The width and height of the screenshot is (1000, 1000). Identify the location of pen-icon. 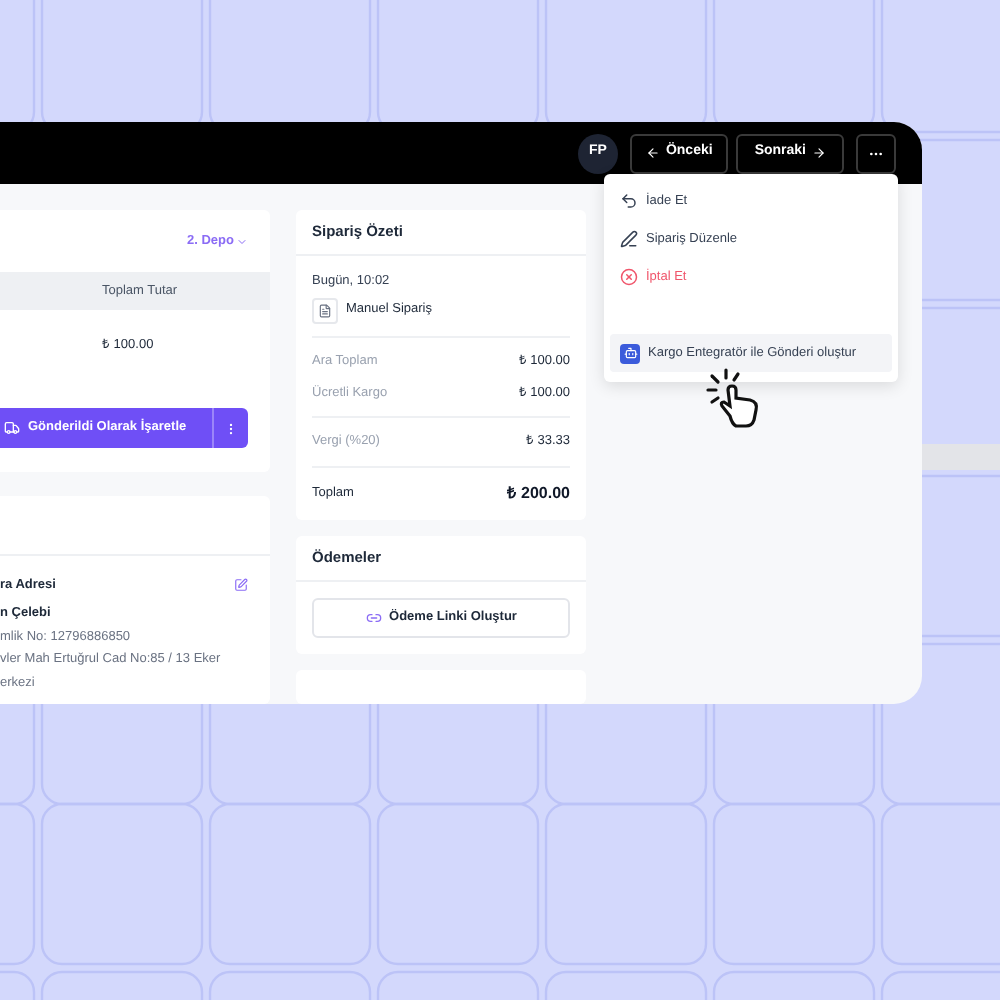
(629, 239).